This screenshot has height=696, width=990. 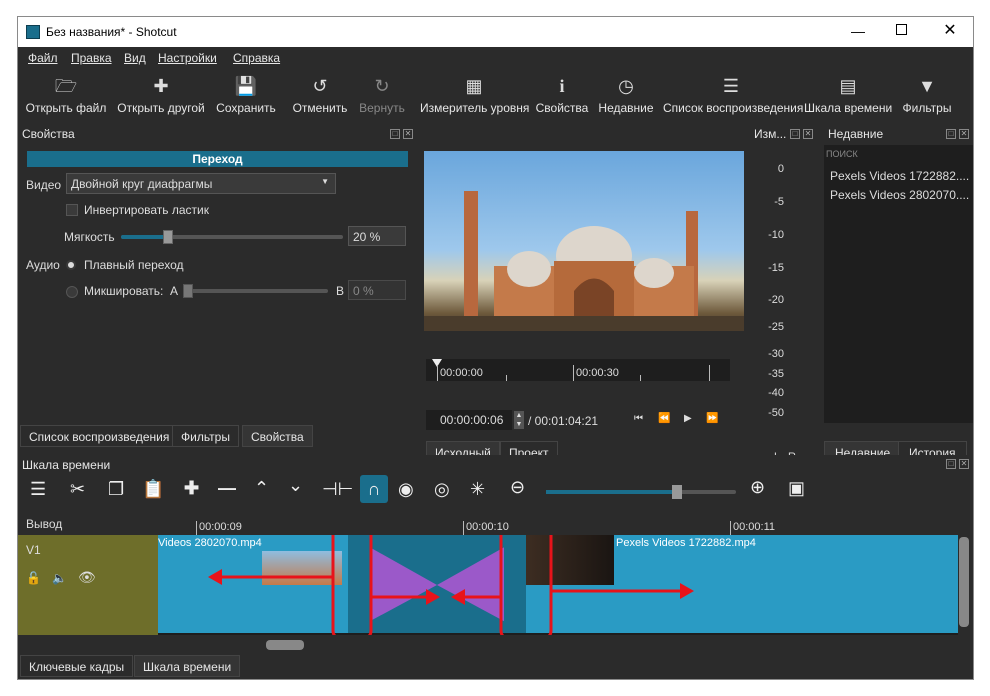 What do you see at coordinates (261, 488) in the screenshot?
I see `lift-icon: ⌃` at bounding box center [261, 488].